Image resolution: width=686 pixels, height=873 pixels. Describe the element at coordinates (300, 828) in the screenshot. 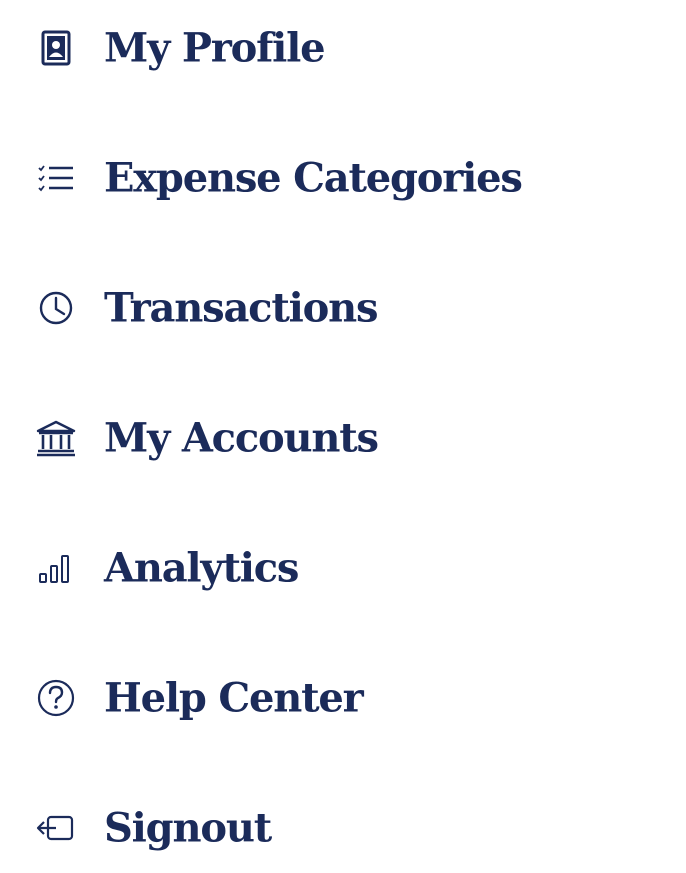

I see `menu-item-signout: Signout` at that location.